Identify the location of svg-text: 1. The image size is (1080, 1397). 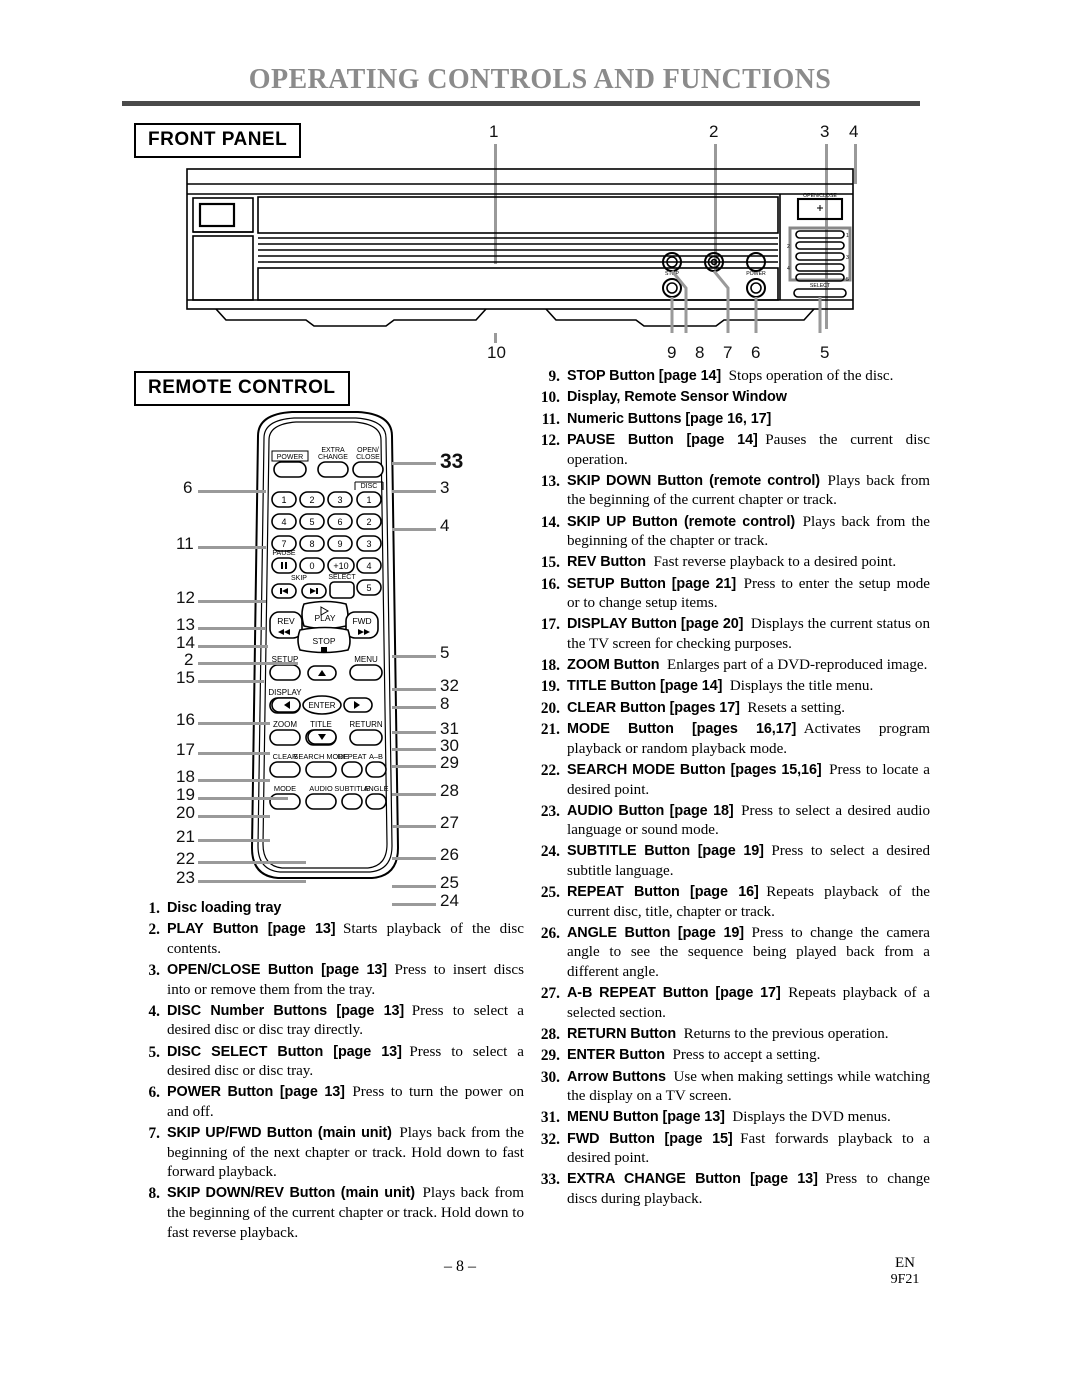
(368, 500).